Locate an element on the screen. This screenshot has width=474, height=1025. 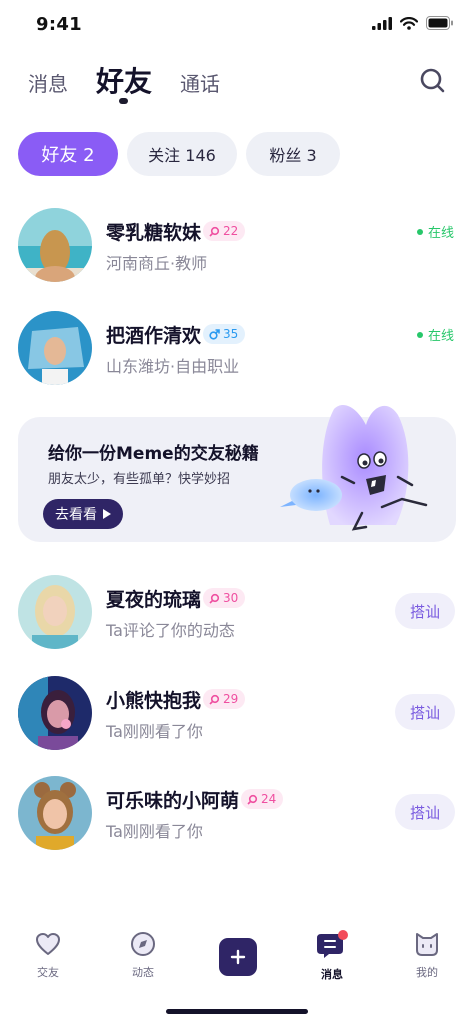
create-post-button is located at coordinates (238, 957).